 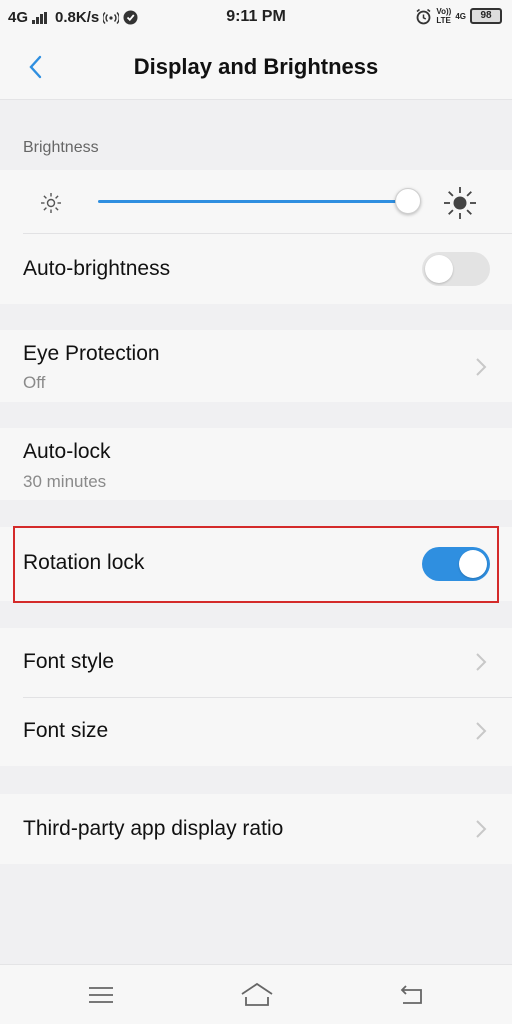 I want to click on network2-label: 4G, so click(x=460, y=16).